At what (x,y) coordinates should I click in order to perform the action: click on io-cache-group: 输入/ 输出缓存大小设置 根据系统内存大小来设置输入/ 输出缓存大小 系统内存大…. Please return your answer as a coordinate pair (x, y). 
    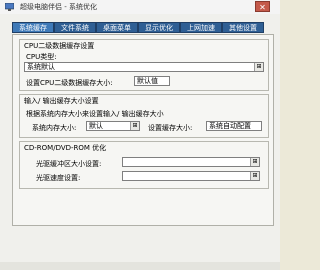
    Looking at the image, I should click on (144, 116).